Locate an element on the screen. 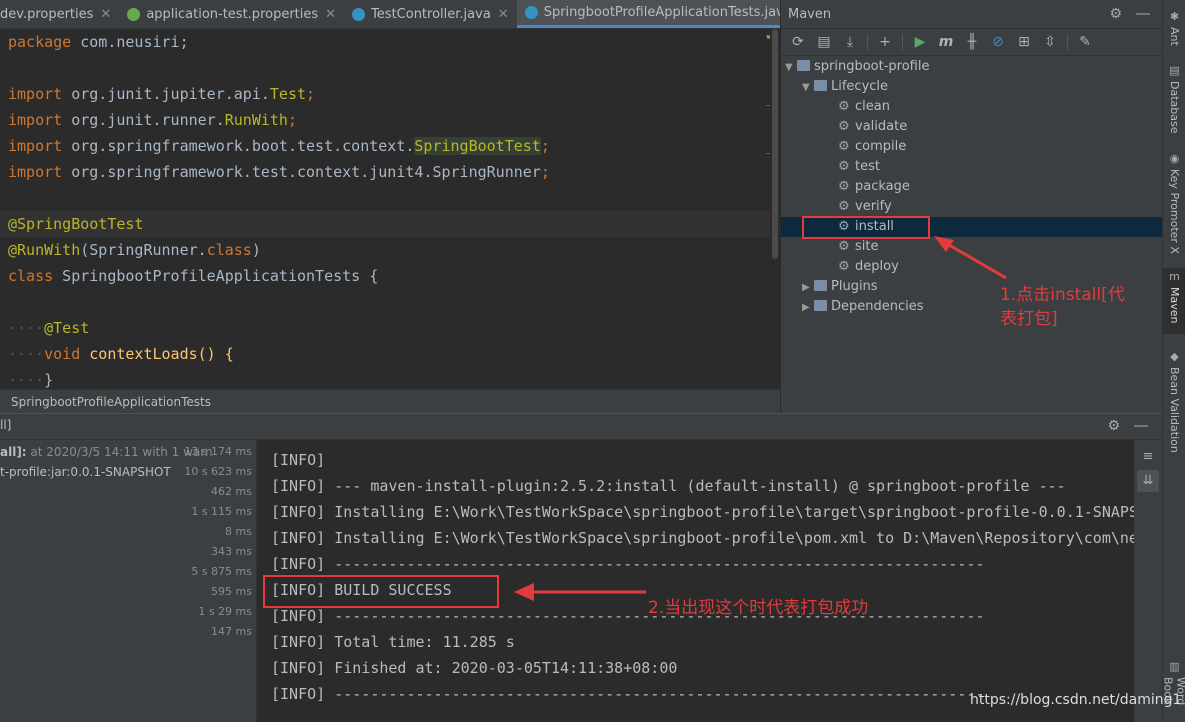  code-line: ····void contextLoads() { is located at coordinates (121, 354).